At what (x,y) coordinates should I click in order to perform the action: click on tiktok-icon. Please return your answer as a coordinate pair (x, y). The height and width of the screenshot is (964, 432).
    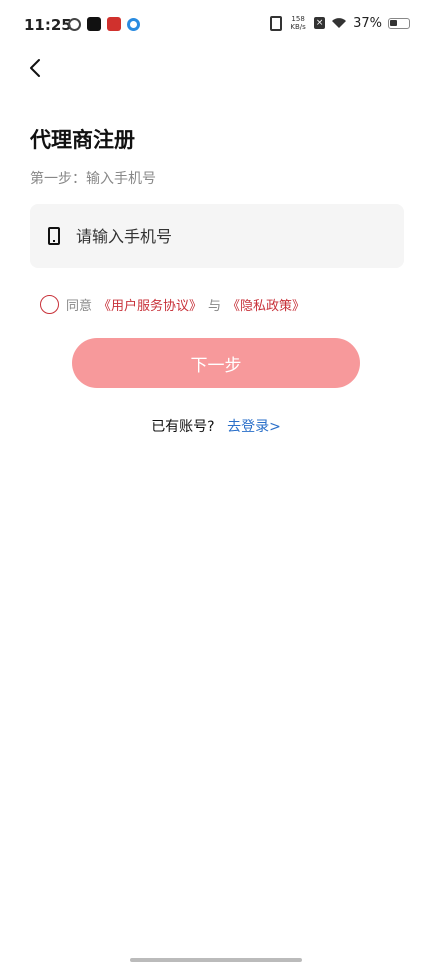
    Looking at the image, I should click on (94, 24).